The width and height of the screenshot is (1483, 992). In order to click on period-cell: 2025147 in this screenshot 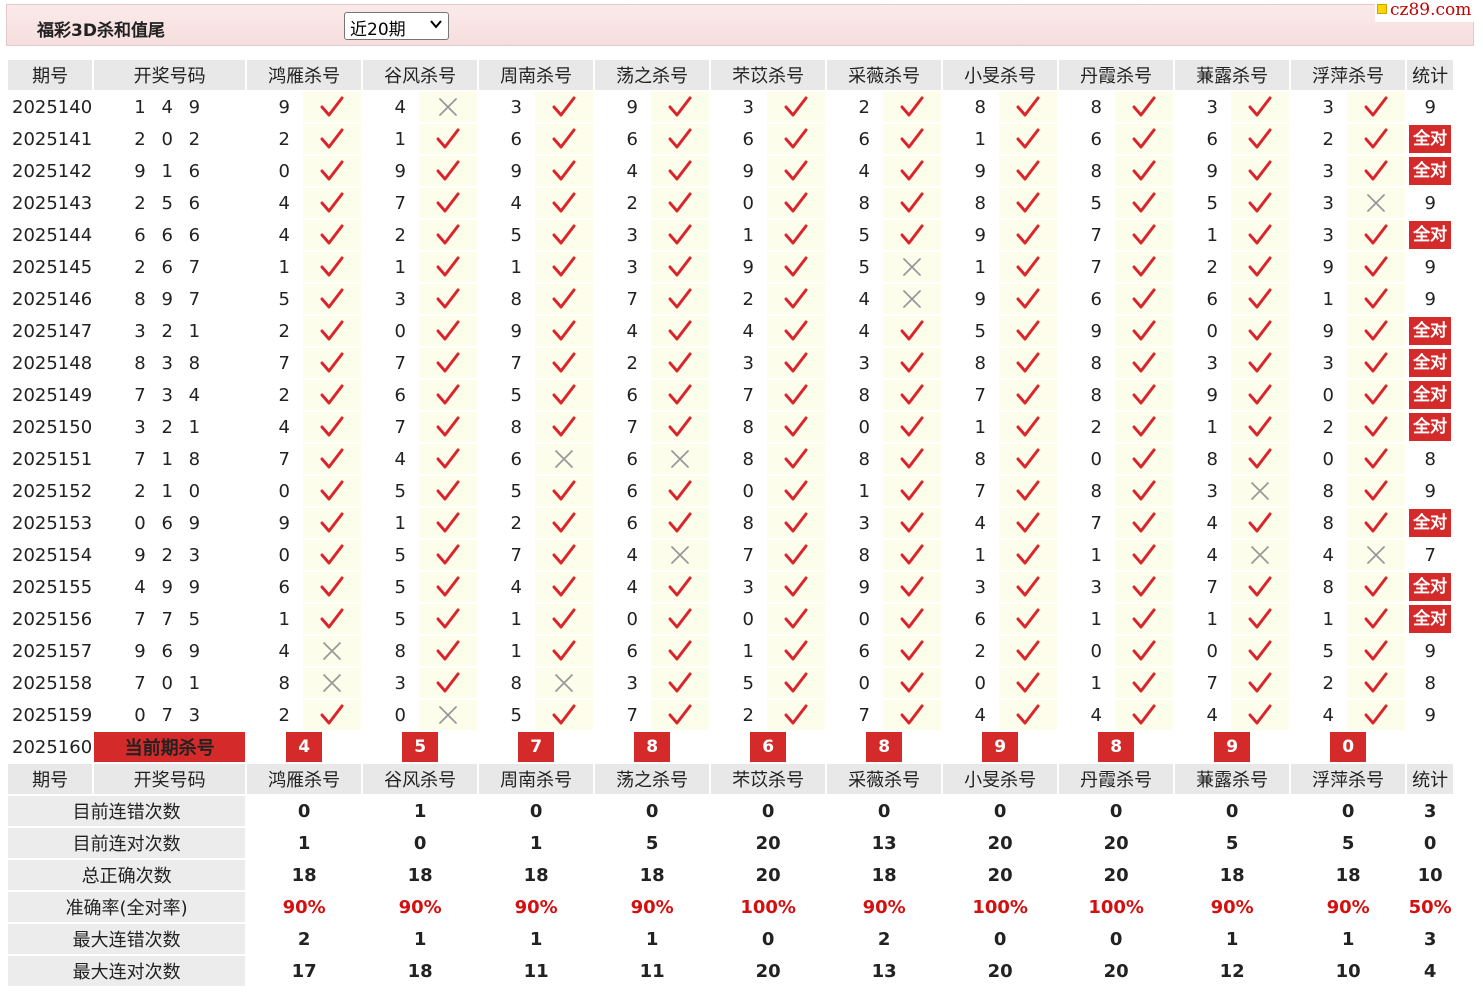, I will do `click(50, 331)`.